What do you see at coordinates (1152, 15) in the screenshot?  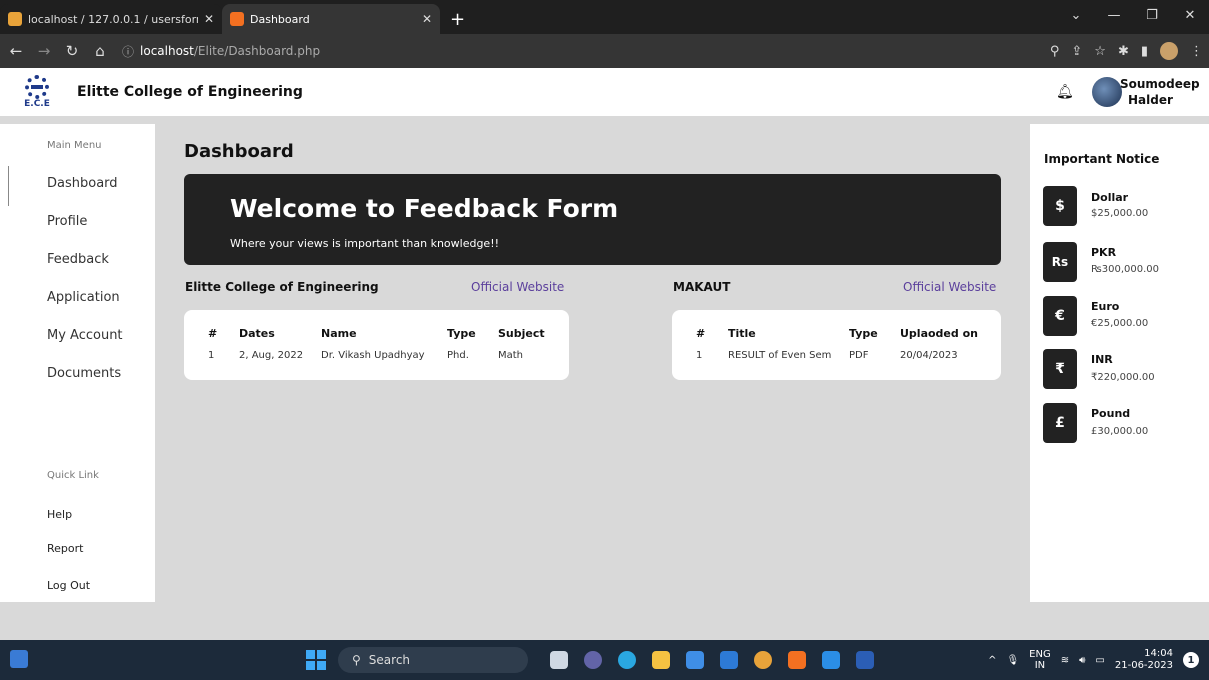 I see `restore-icon: ❐` at bounding box center [1152, 15].